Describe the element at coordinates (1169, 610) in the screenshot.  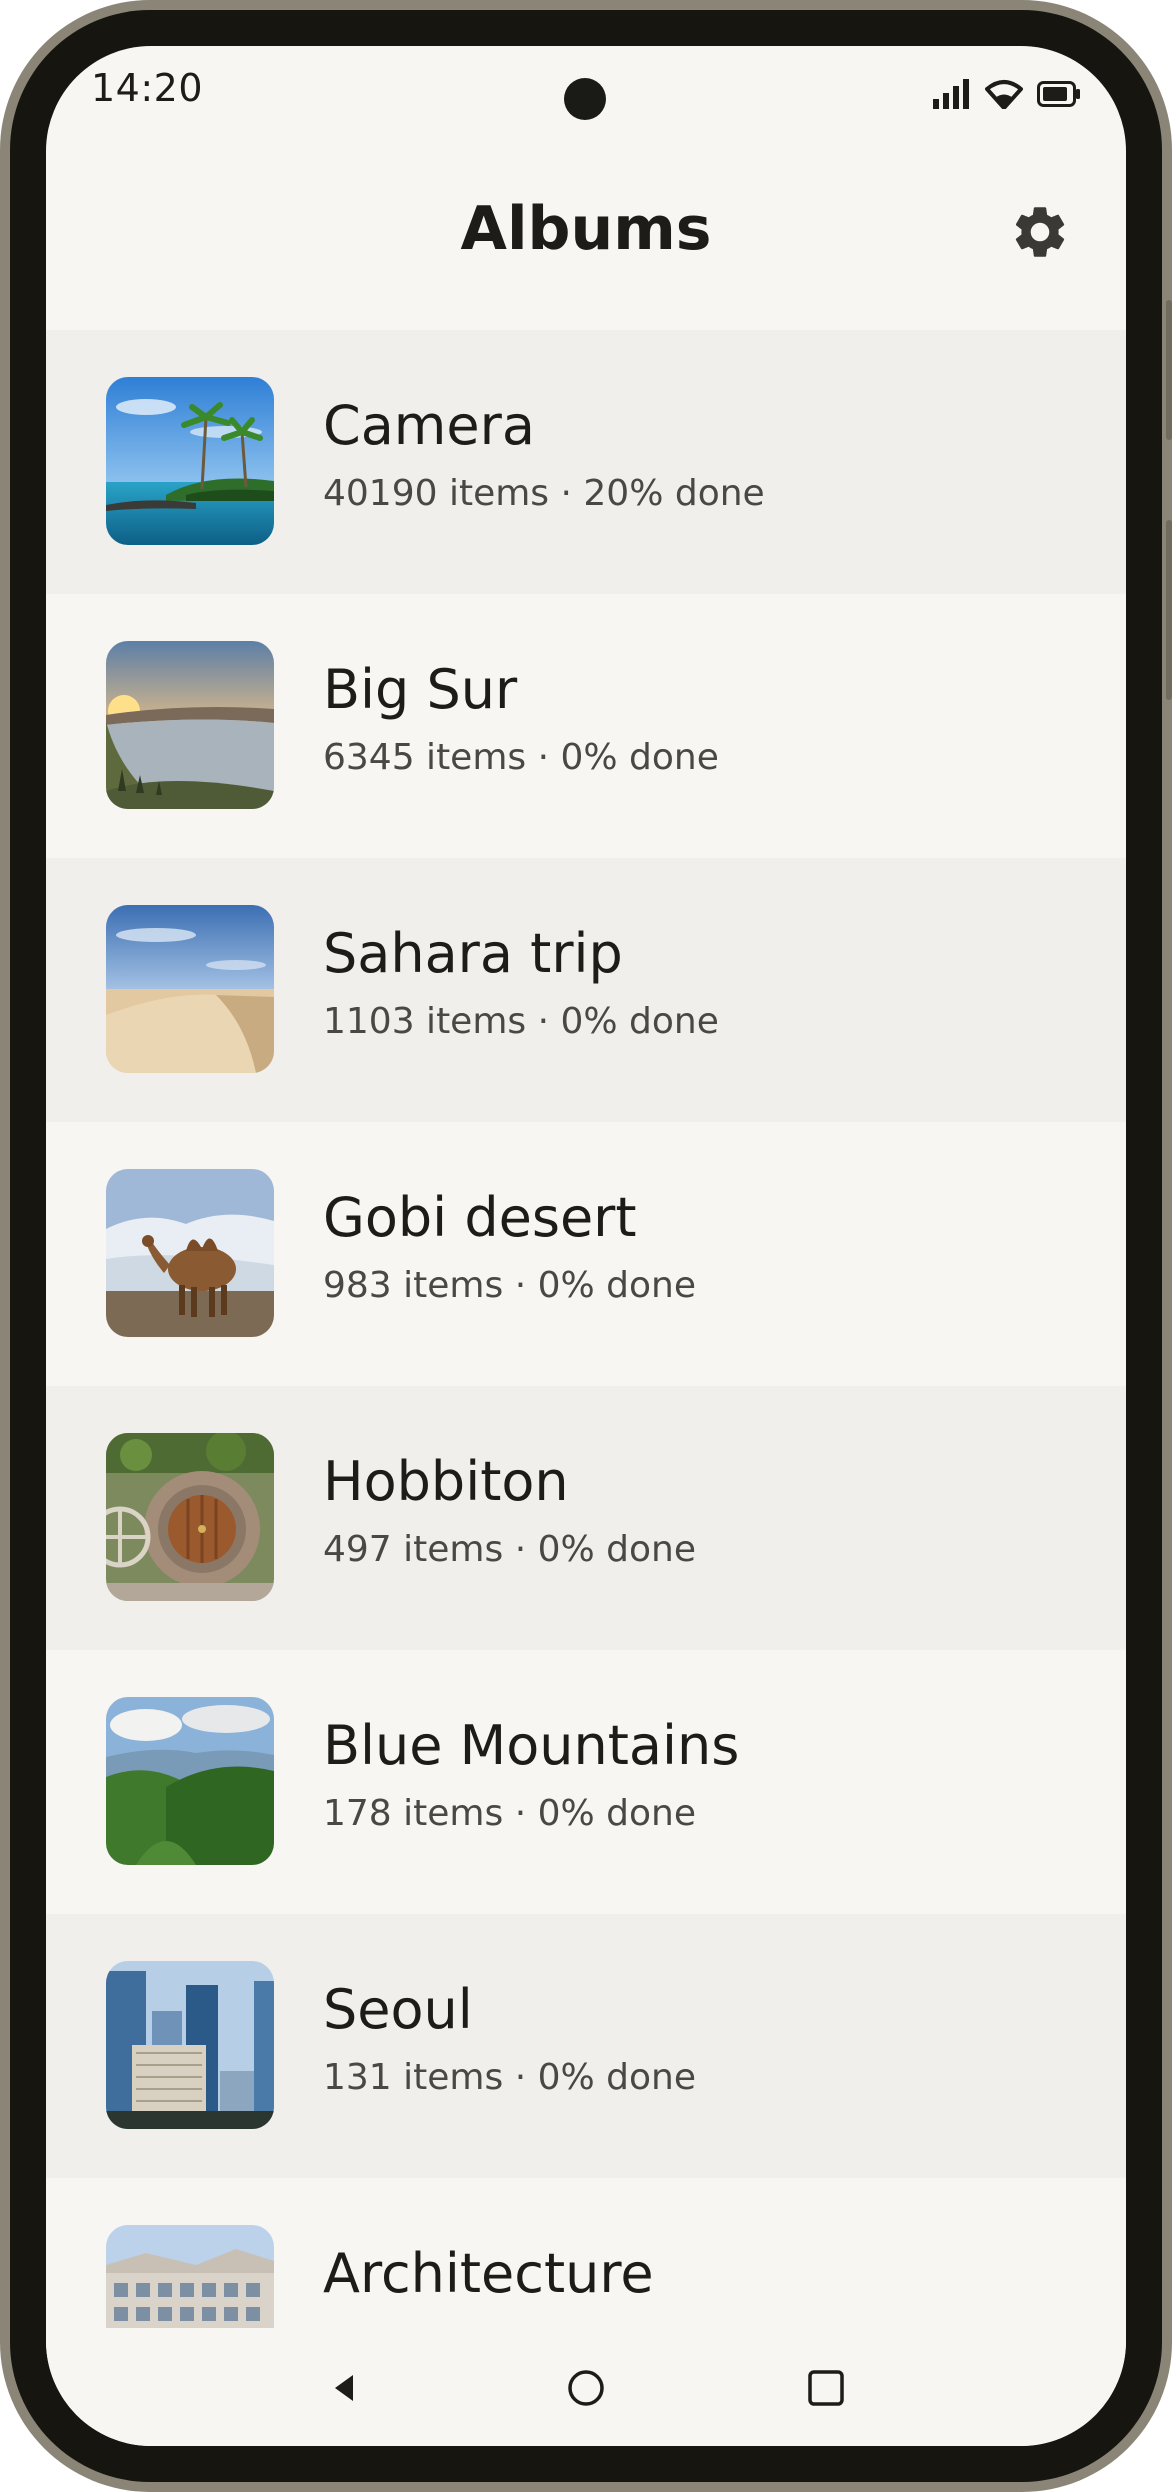
I see `power-button` at that location.